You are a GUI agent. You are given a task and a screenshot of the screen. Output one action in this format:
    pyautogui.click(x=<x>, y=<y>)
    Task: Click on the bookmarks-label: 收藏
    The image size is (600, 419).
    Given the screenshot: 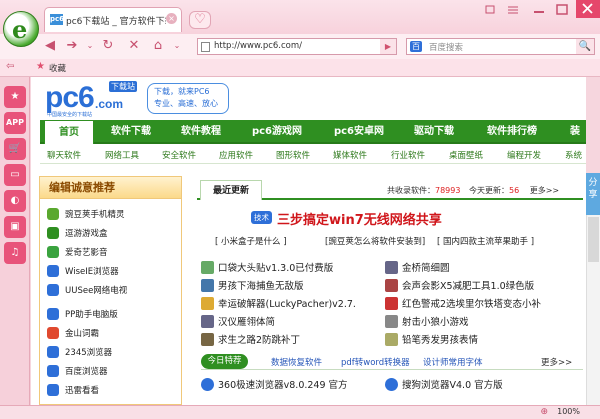 What is the action you would take?
    pyautogui.click(x=57, y=68)
    